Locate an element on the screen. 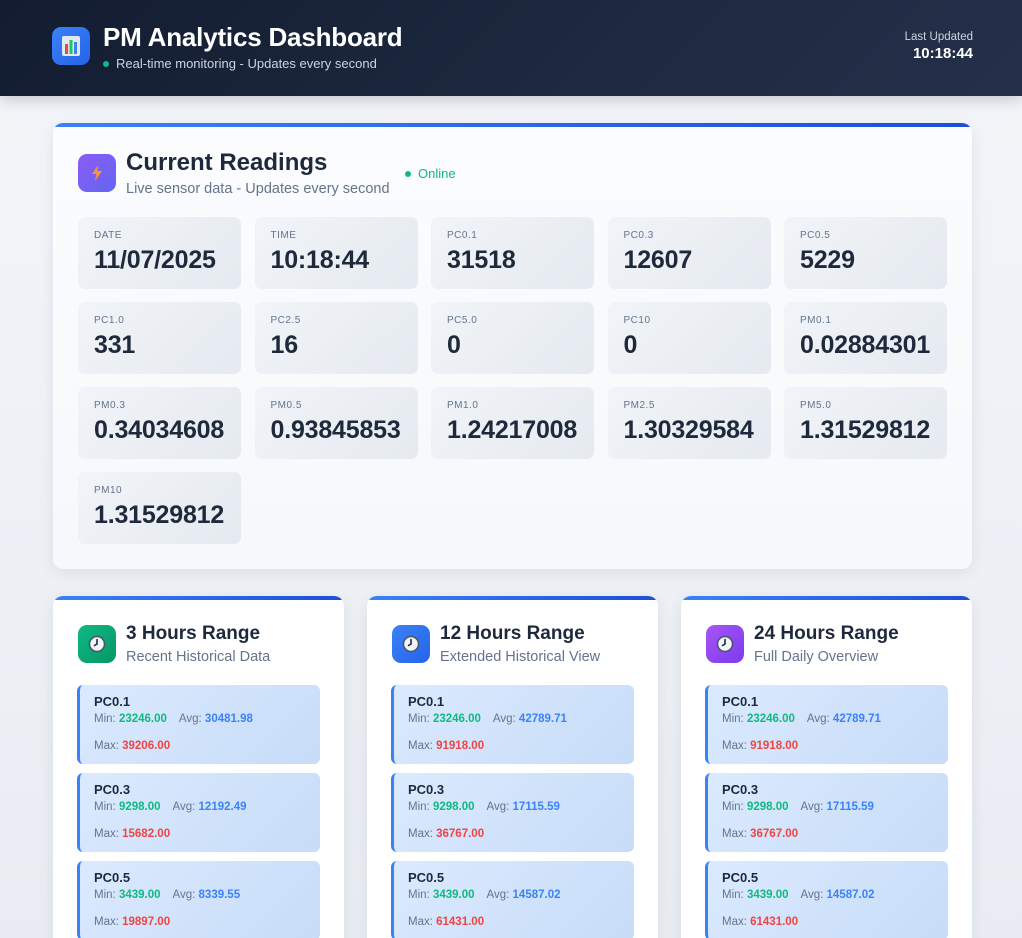 The width and height of the screenshot is (1022, 938). reading-tile-time: TIME 10:18:44 is located at coordinates (336, 253).